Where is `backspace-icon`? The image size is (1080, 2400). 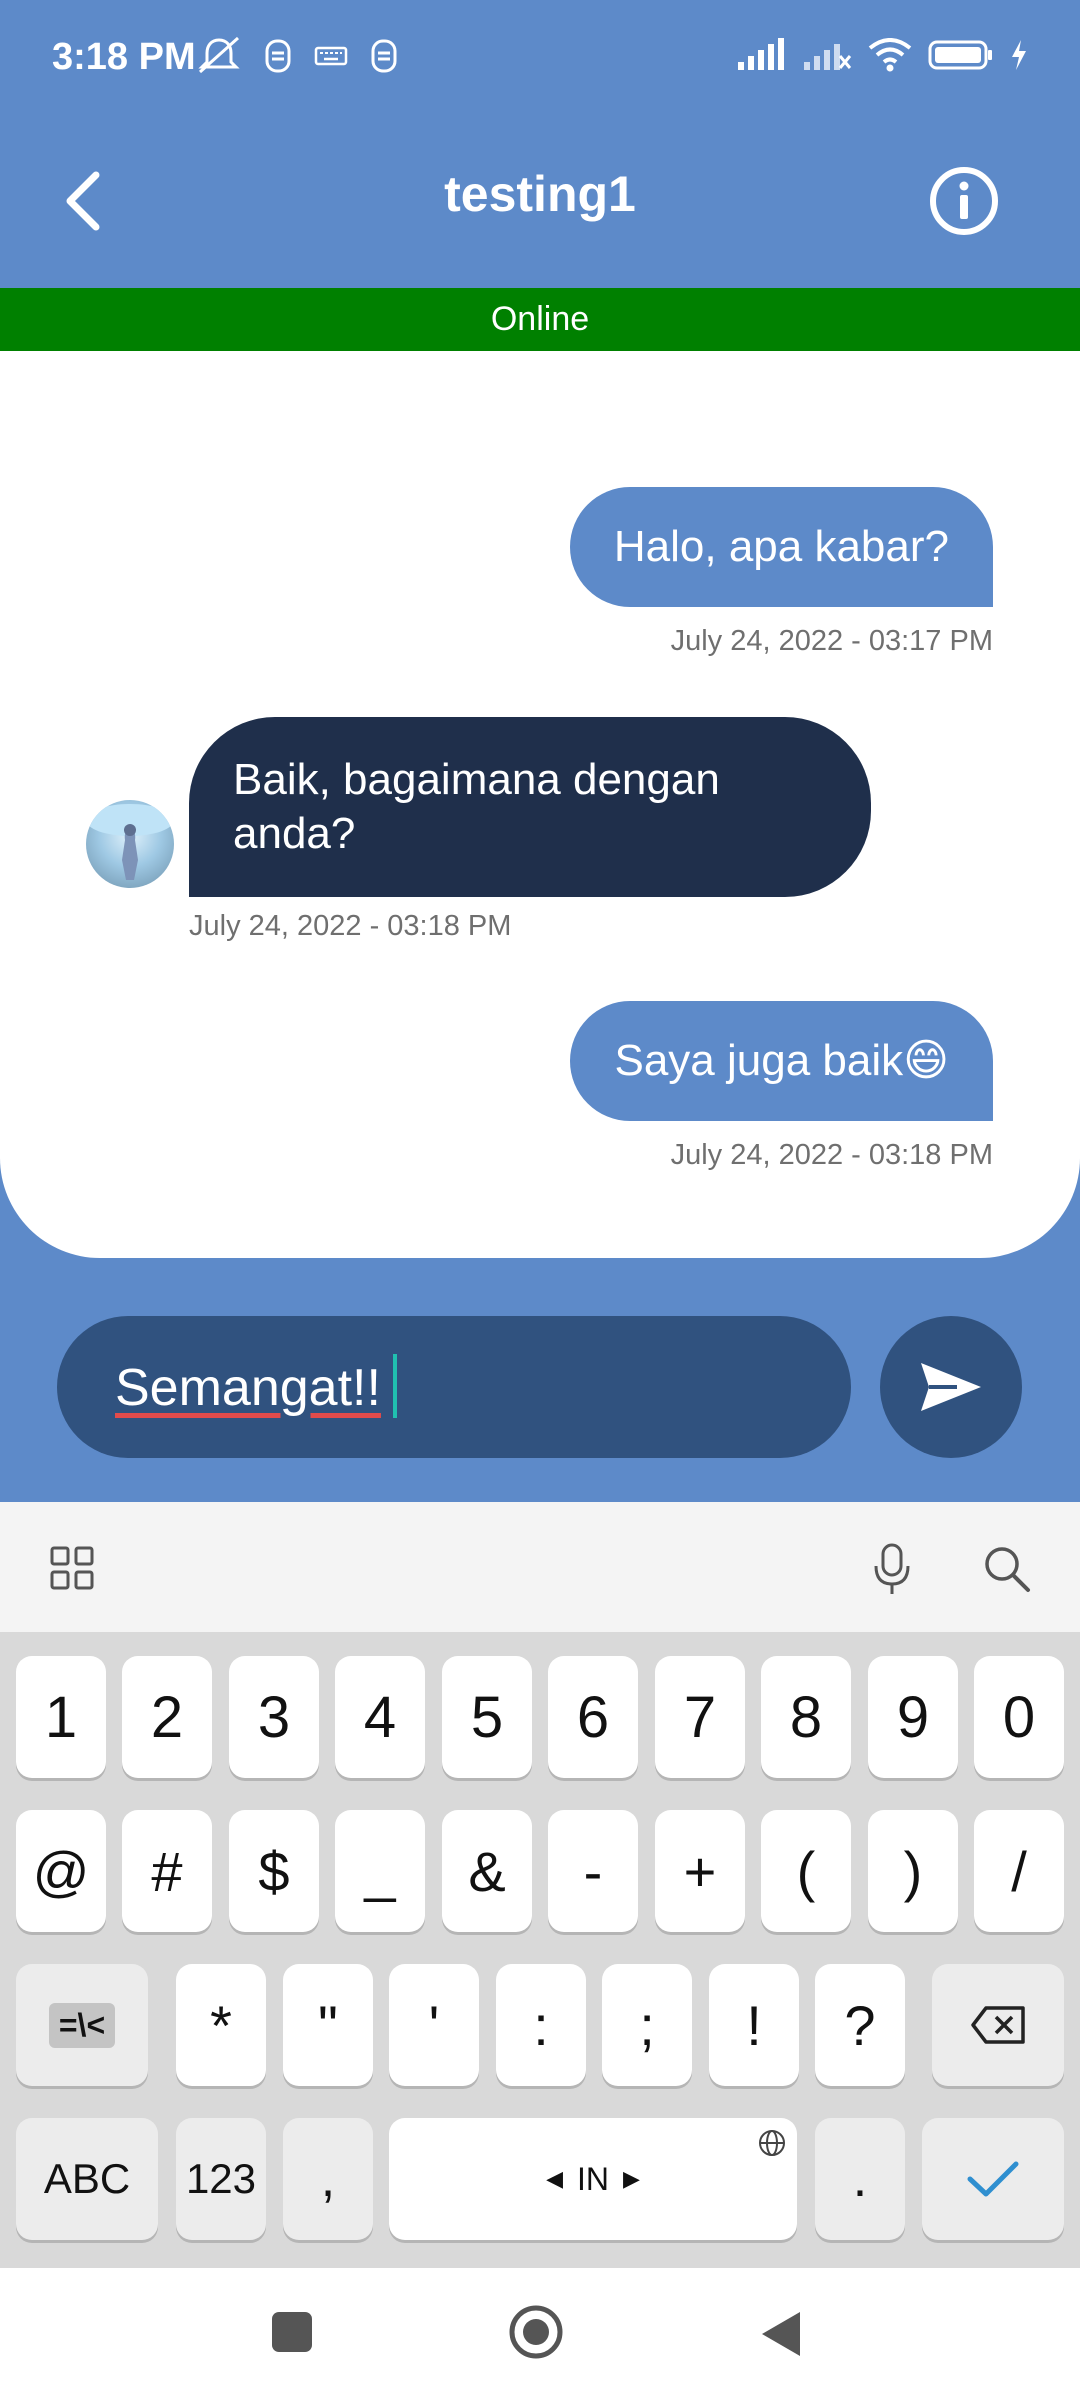
backspace-icon is located at coordinates (998, 2025).